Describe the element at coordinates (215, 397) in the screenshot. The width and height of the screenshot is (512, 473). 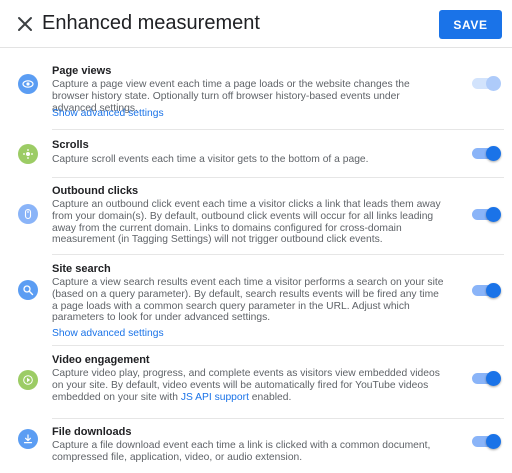
I see `js-api-support-link: JS API support` at that location.